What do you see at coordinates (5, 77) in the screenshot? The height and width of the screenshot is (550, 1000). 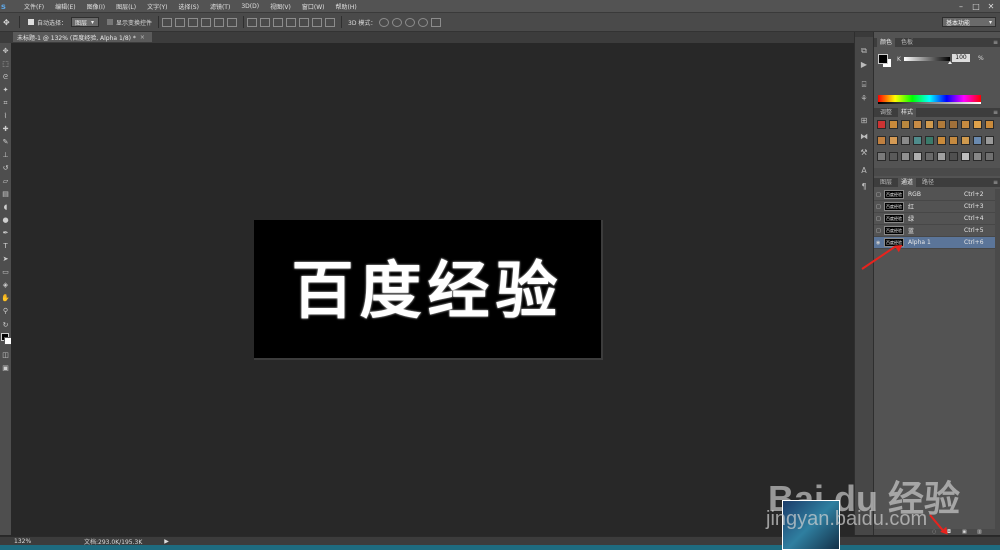 I see `lasso-tool-icon: ᘓ` at bounding box center [5, 77].